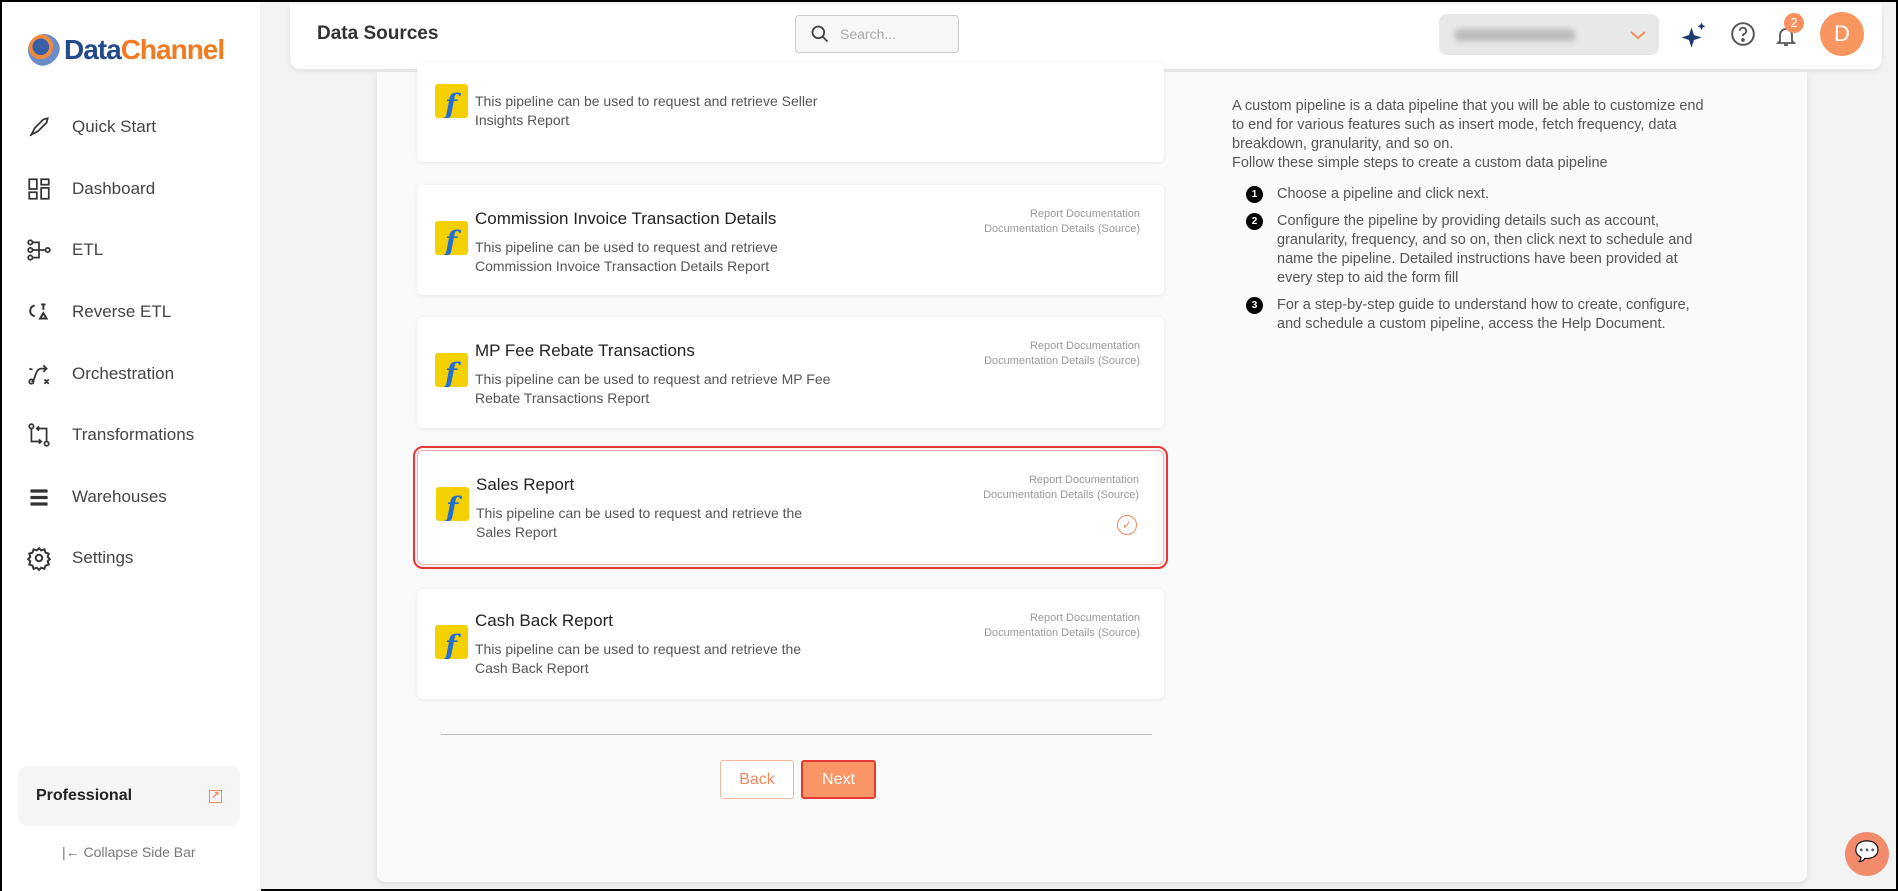 The image size is (1898, 891). I want to click on rocket-icon, so click(39, 127).